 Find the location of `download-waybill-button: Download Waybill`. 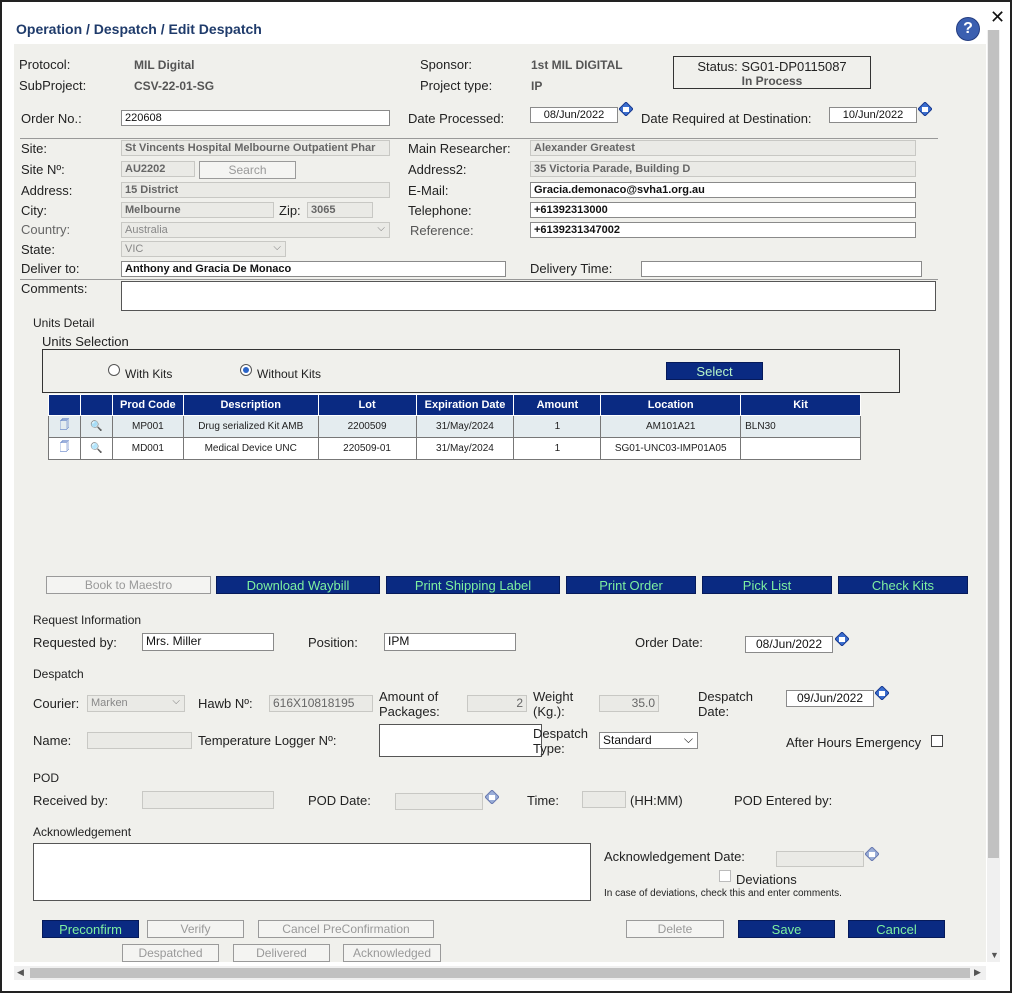

download-waybill-button: Download Waybill is located at coordinates (298, 585).